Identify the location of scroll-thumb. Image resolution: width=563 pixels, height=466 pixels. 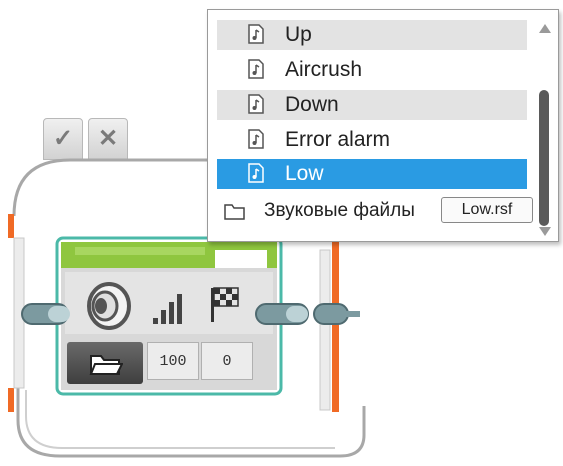
(544, 158).